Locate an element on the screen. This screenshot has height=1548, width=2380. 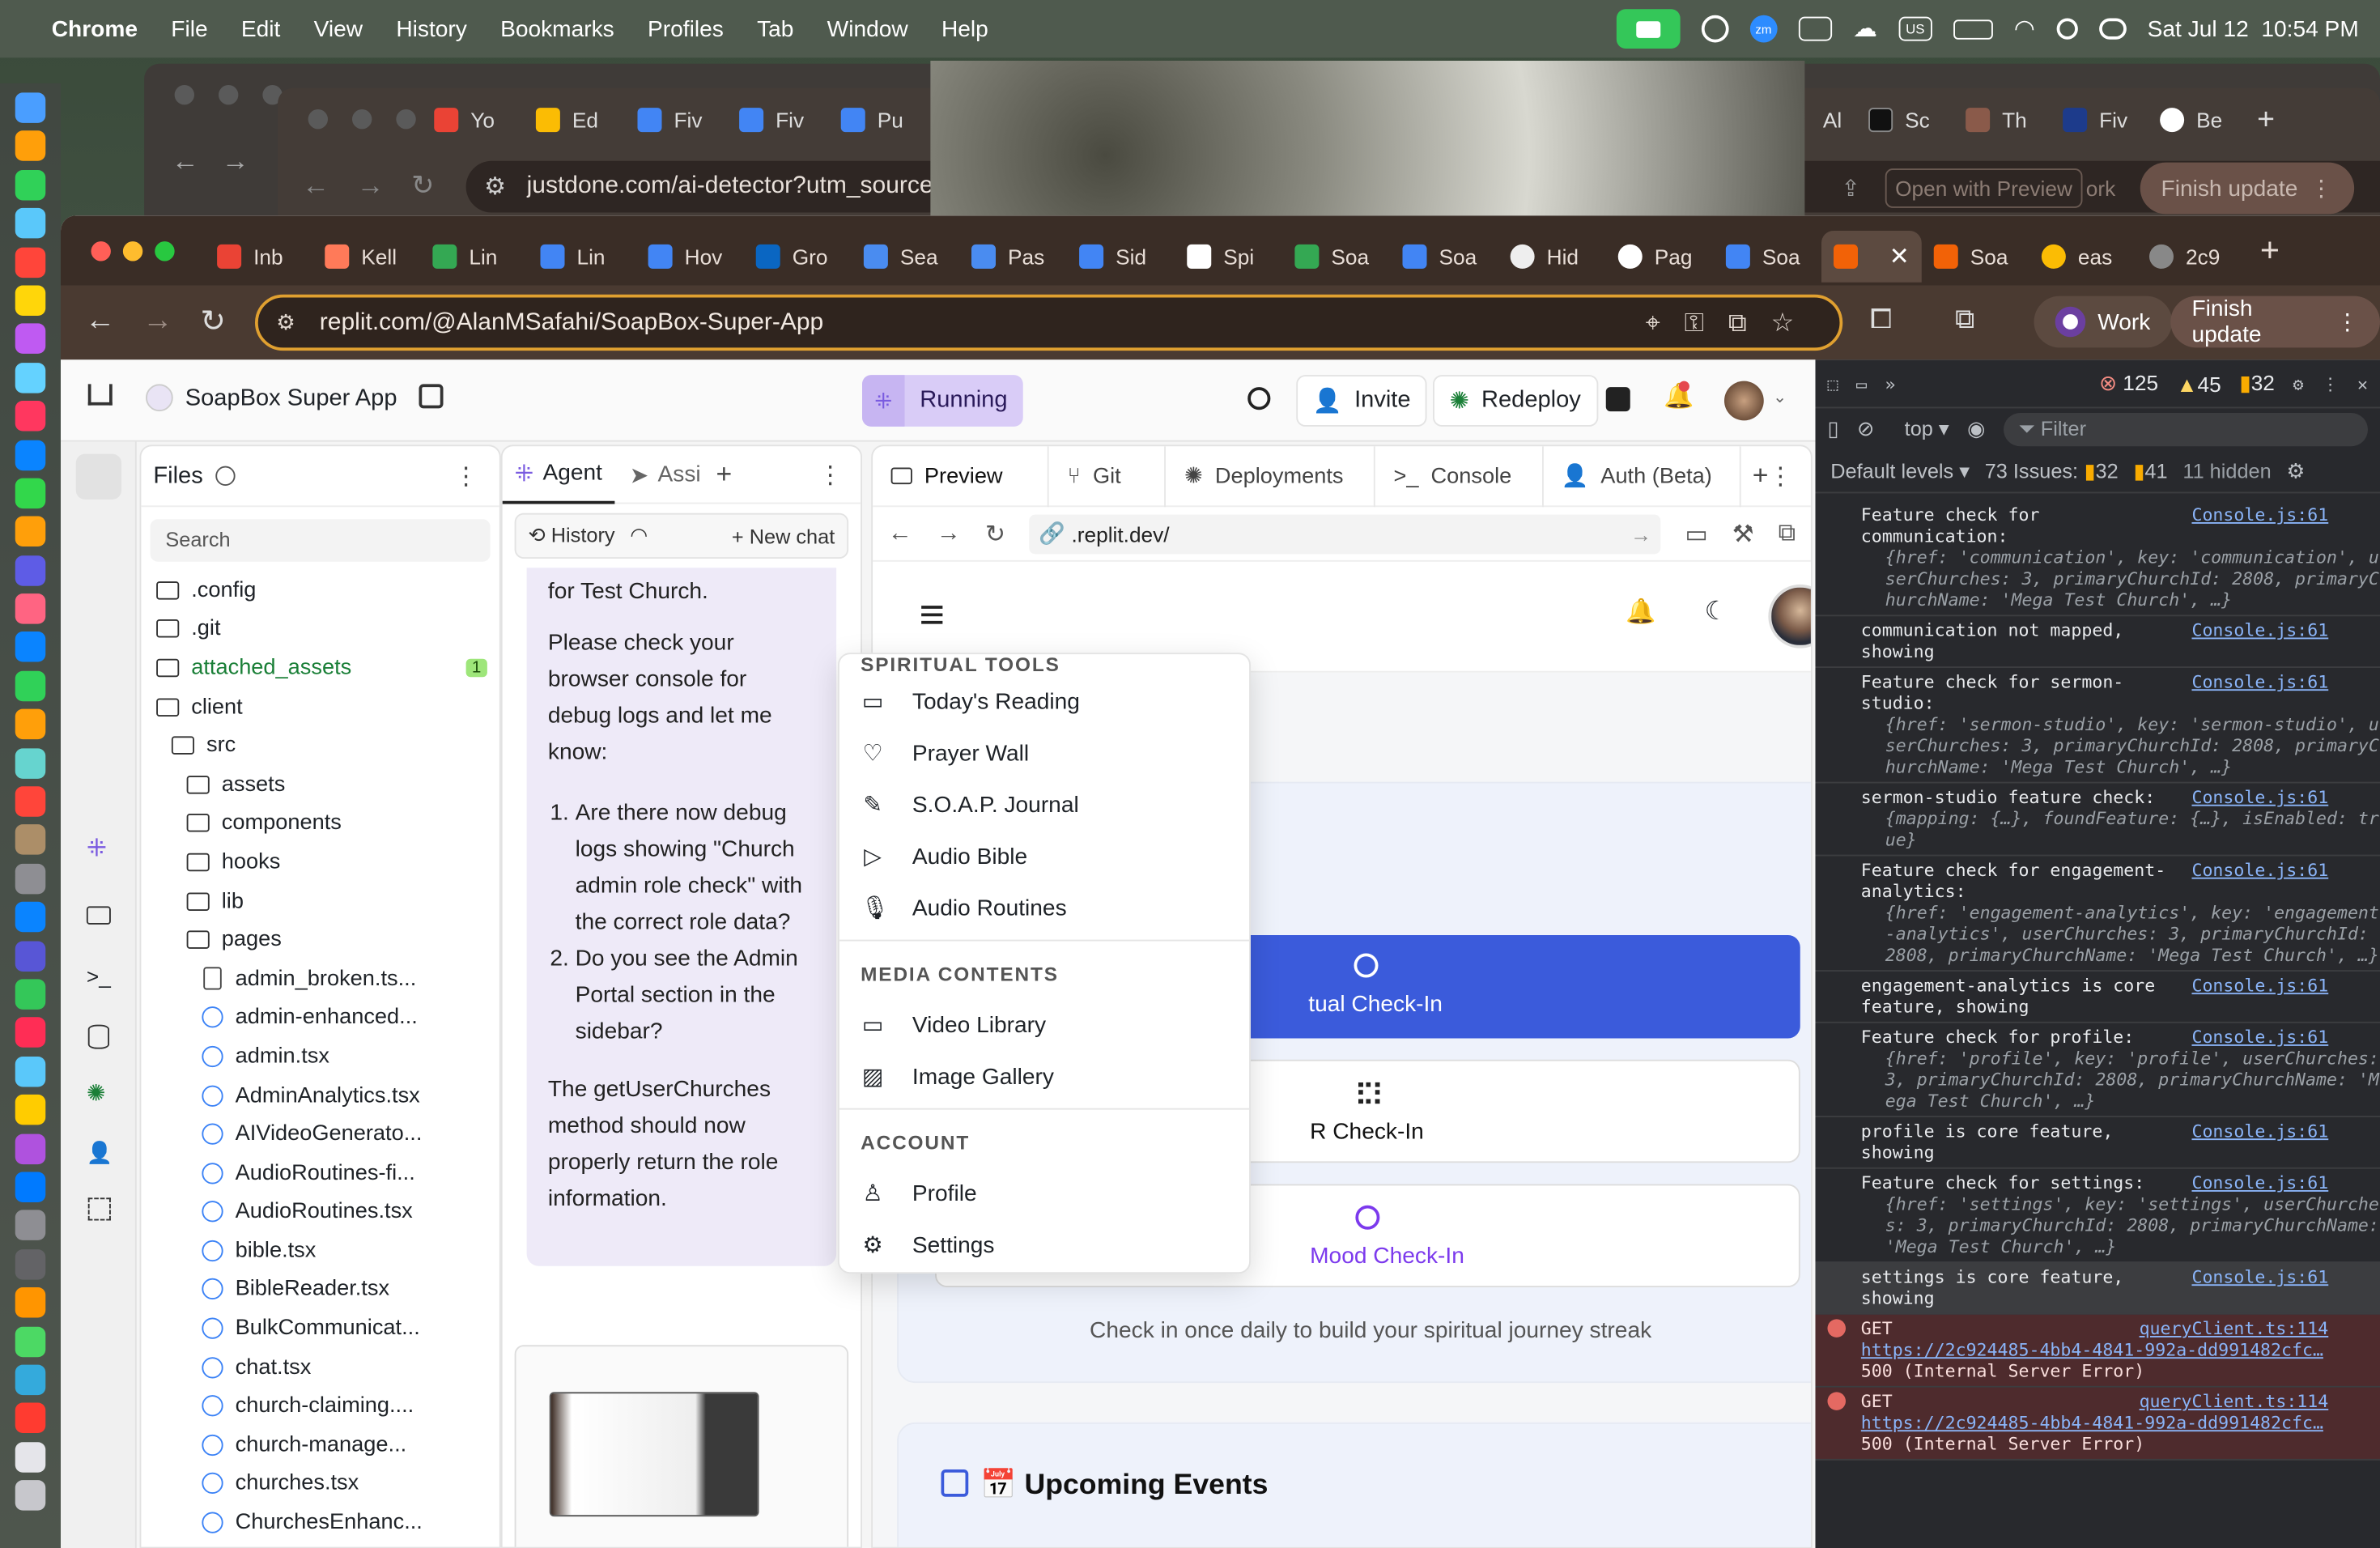
console-settings-icon: ⚙ is located at coordinates (2295, 471).